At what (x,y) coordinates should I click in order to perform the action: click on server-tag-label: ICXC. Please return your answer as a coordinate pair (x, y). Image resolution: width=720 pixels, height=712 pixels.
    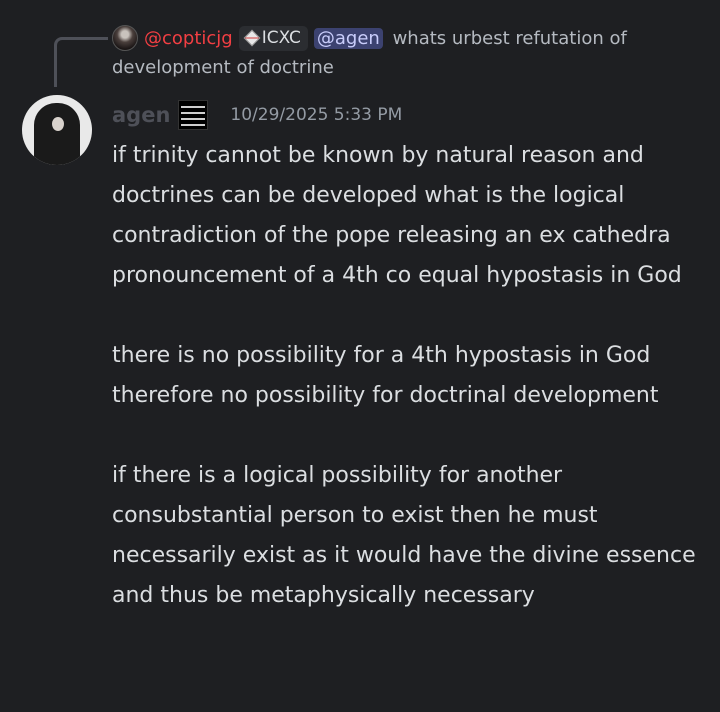
    Looking at the image, I should click on (281, 38).